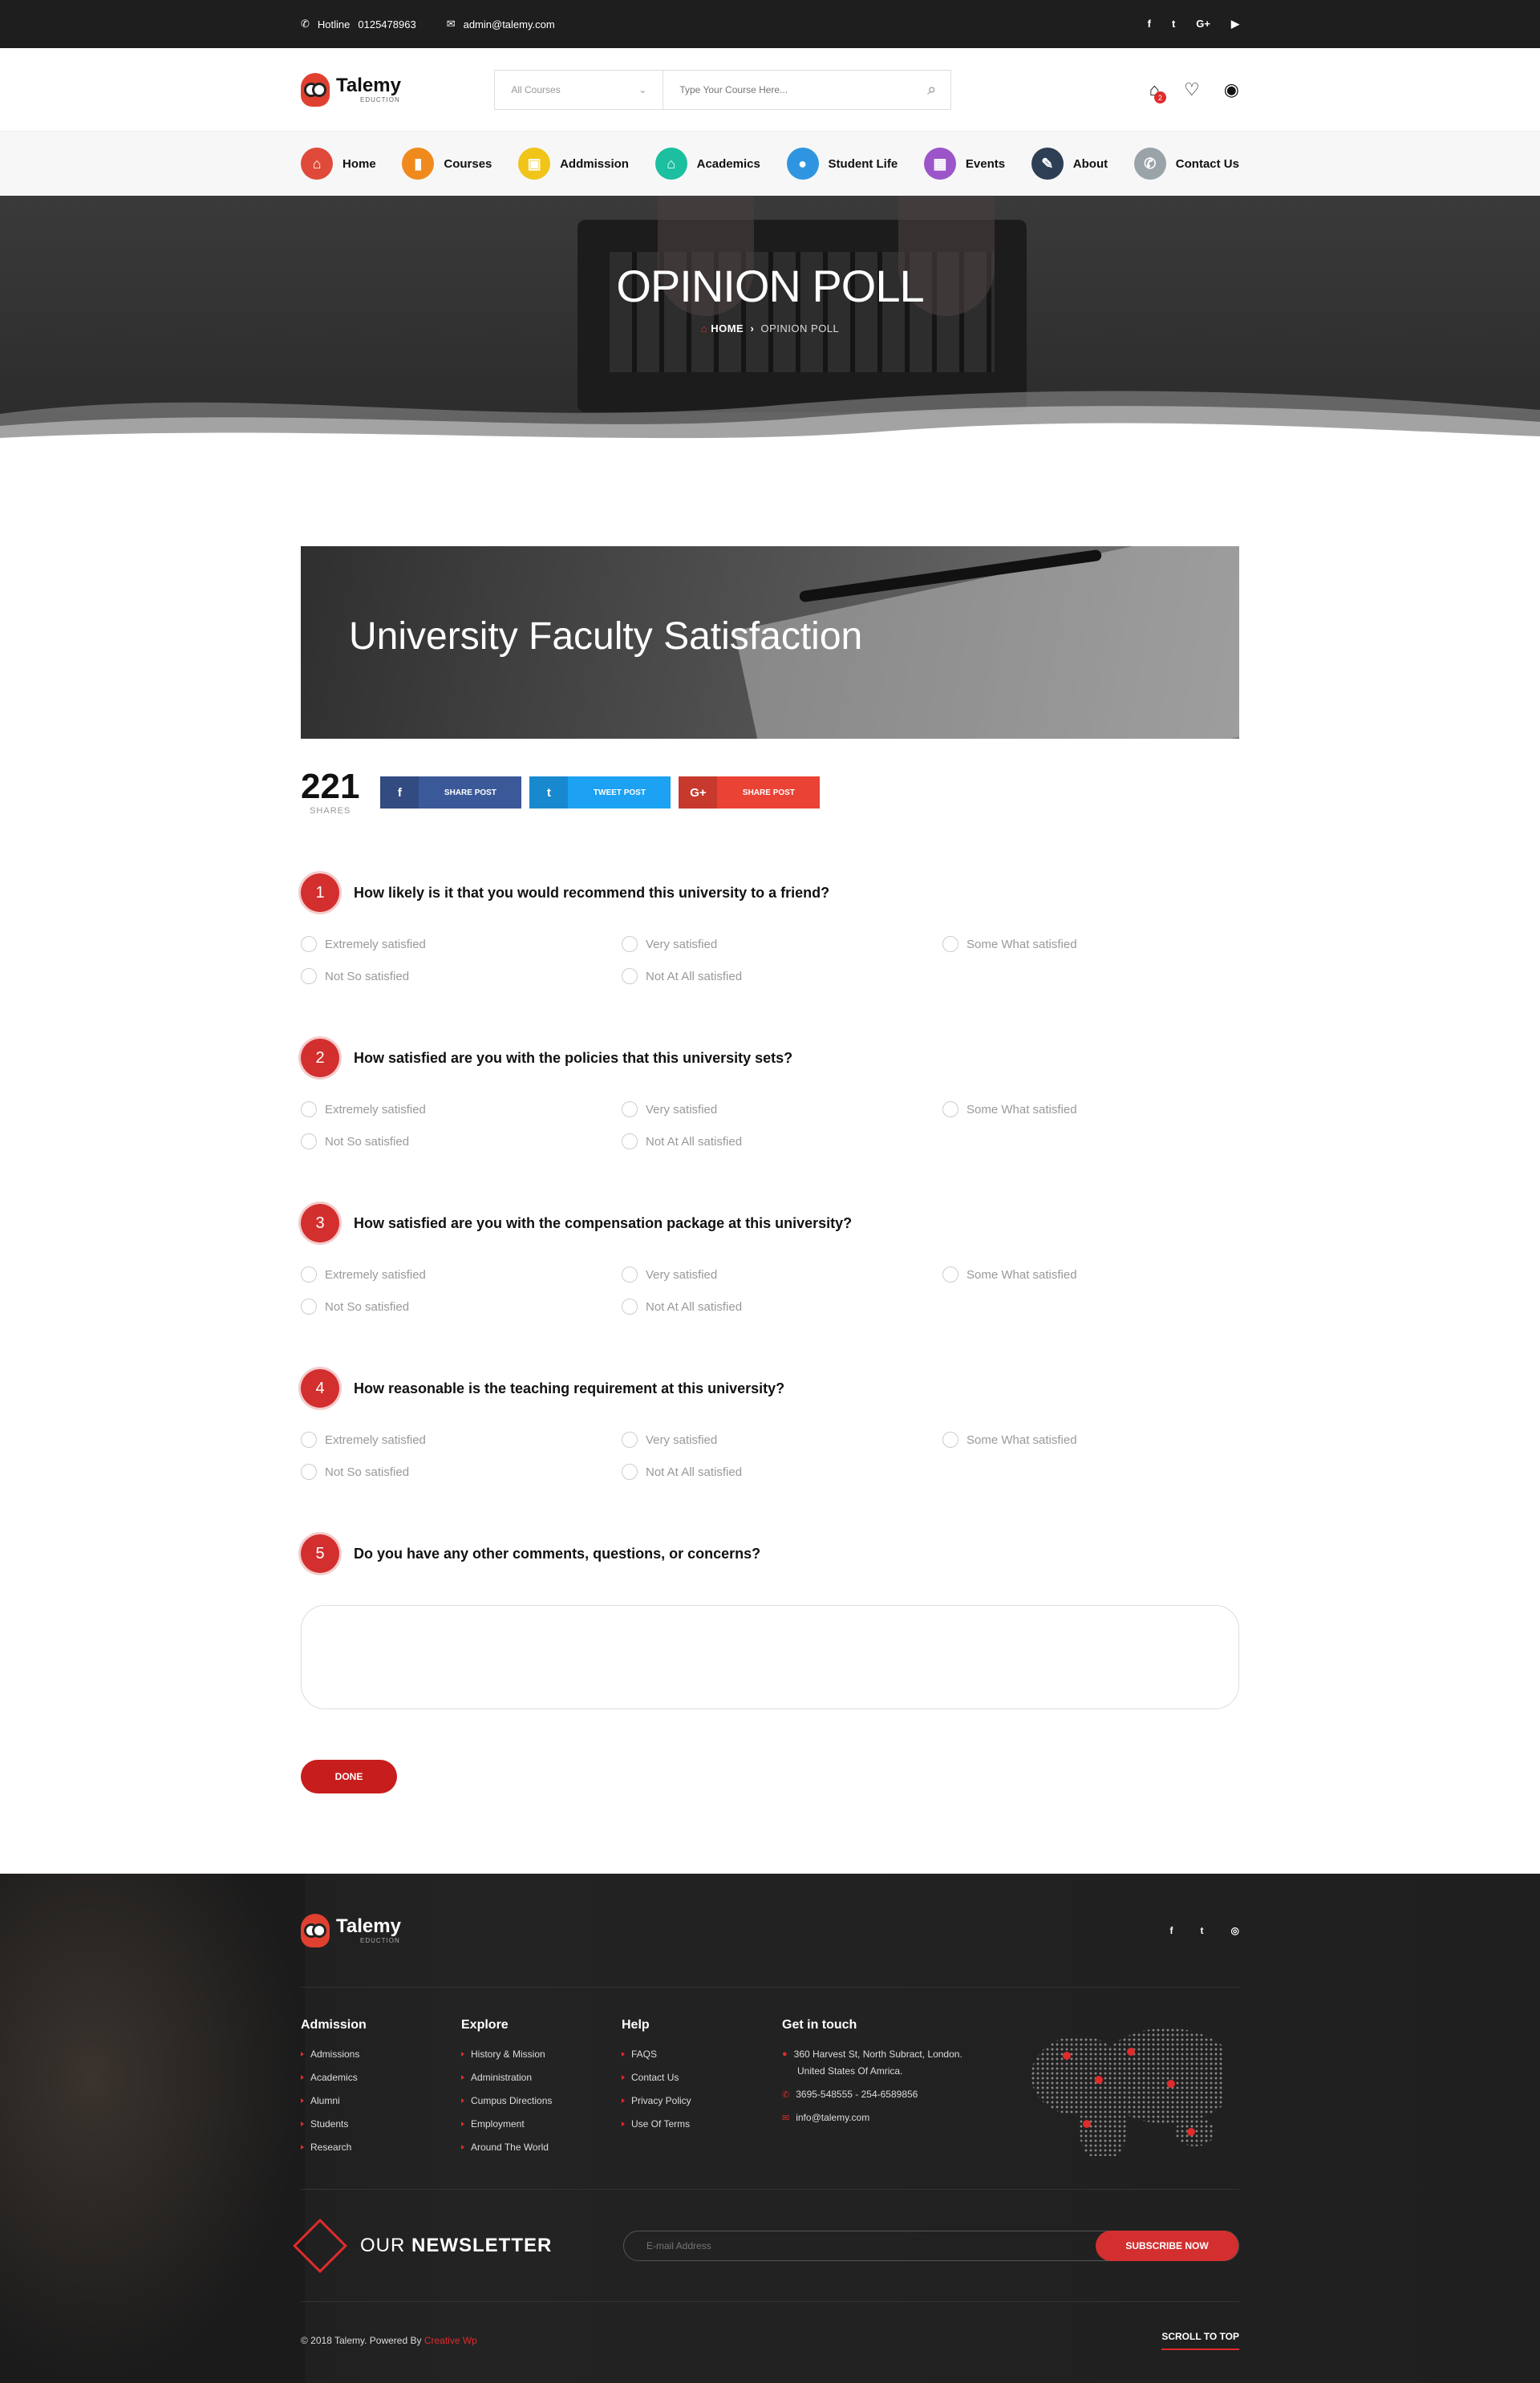  Describe the element at coordinates (750, 792) in the screenshot. I see `google-share-button: G+ SHARE POST` at that location.